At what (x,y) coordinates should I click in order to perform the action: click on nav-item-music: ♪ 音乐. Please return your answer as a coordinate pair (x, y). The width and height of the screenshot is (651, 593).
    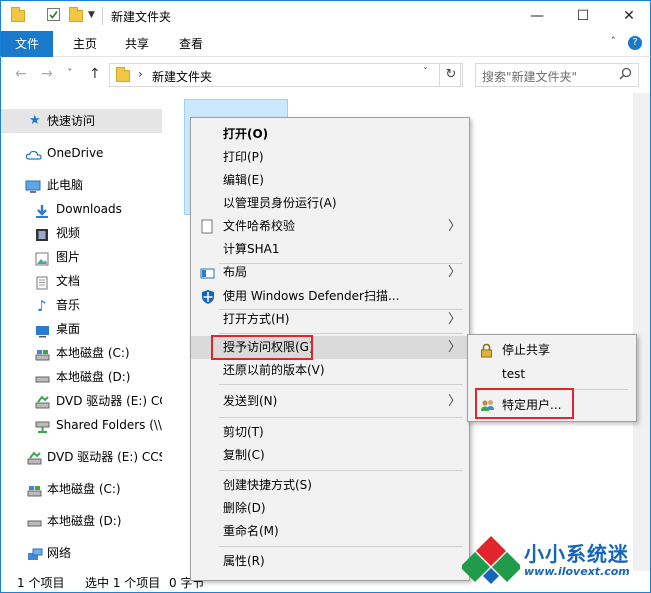
    Looking at the image, I should click on (81, 305).